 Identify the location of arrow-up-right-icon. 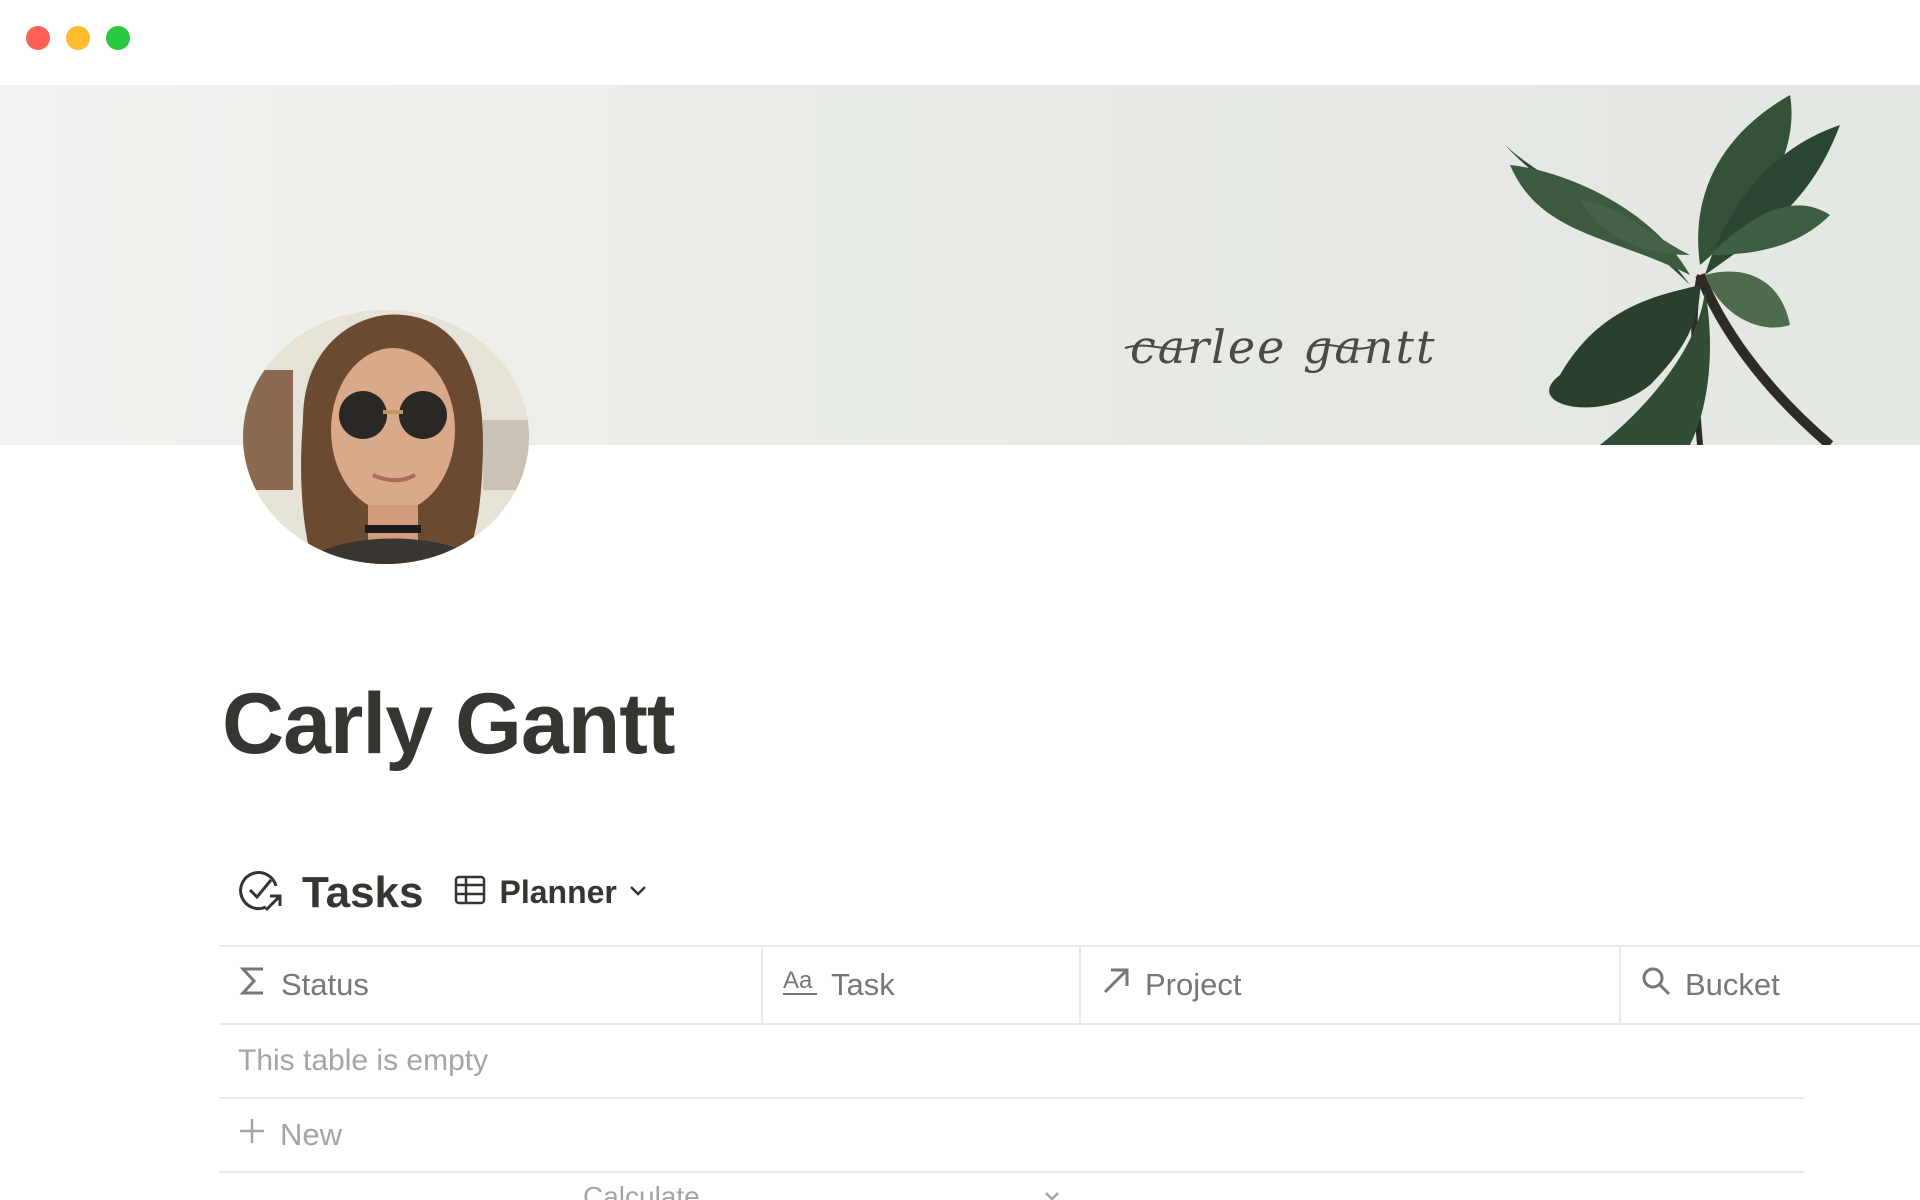
(1116, 985).